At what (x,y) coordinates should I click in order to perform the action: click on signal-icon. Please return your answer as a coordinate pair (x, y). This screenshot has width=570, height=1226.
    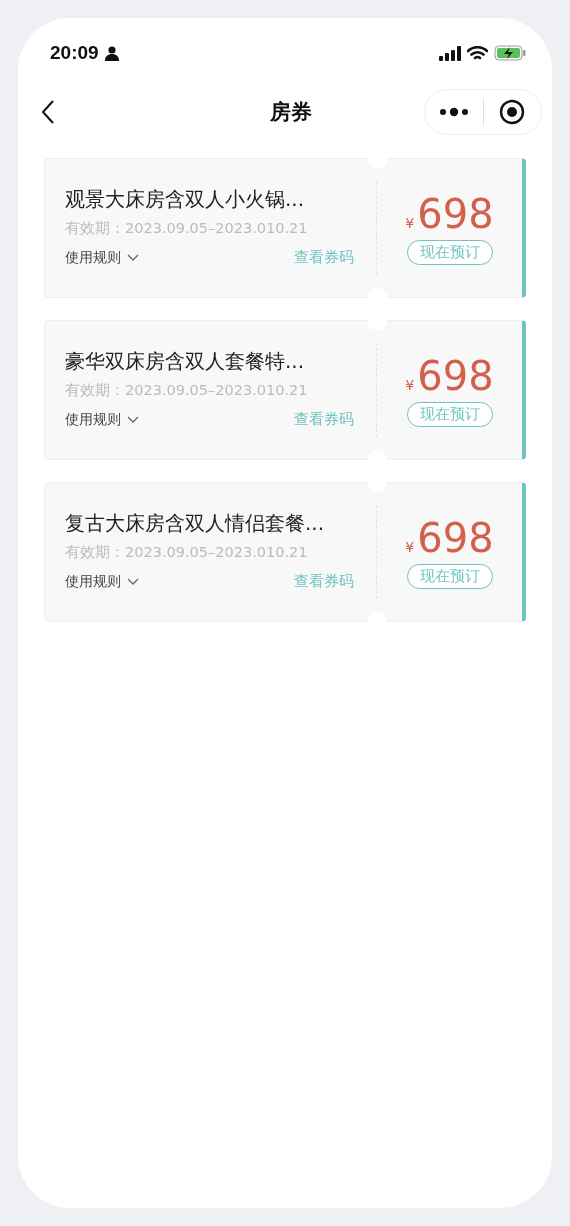
    Looking at the image, I should click on (450, 53).